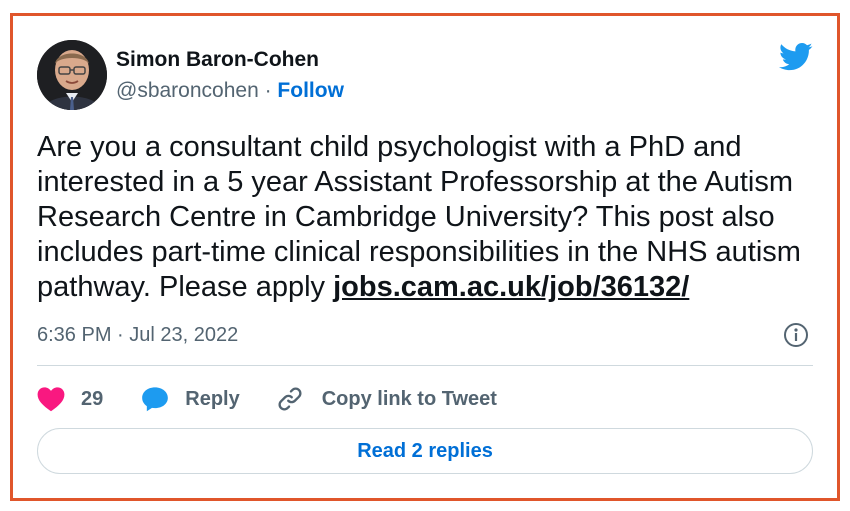  I want to click on tweet-timestamp: 6:36 PM · Jul 23, 2022, so click(137, 335).